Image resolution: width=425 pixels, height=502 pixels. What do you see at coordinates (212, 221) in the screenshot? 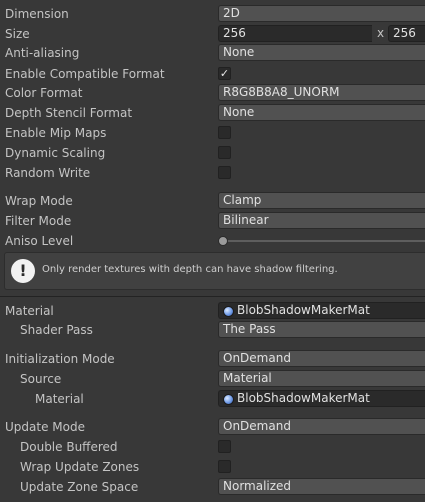
I see `filter-mode-row: Filter Mode Bilinear` at bounding box center [212, 221].